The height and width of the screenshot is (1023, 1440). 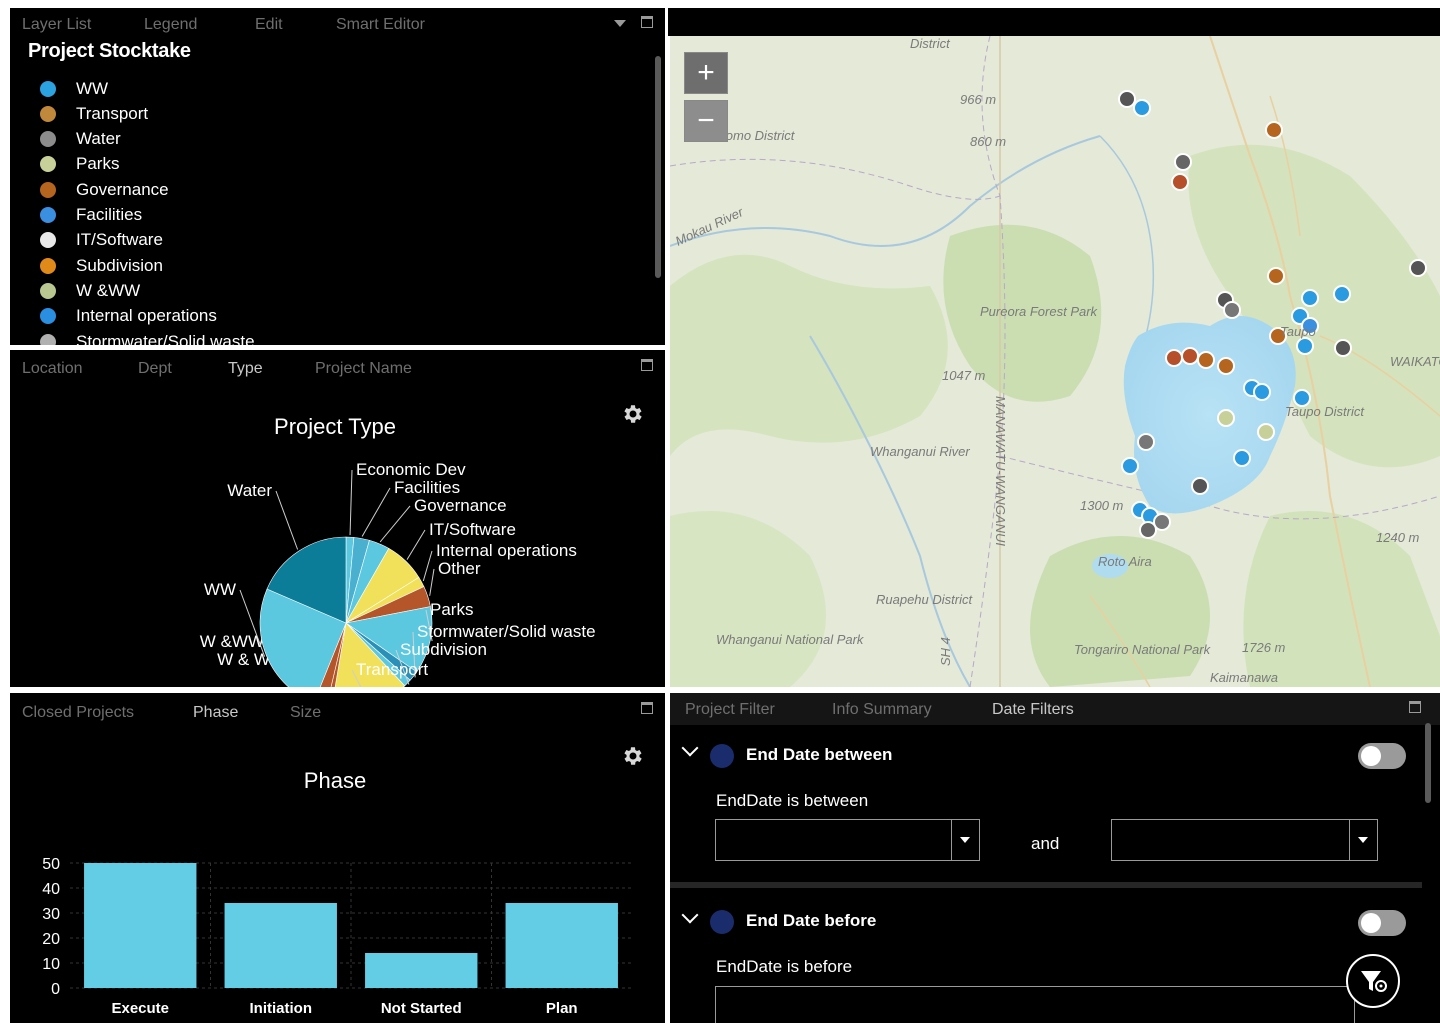 What do you see at coordinates (1035, 1004) in the screenshot?
I see `before-date-select` at bounding box center [1035, 1004].